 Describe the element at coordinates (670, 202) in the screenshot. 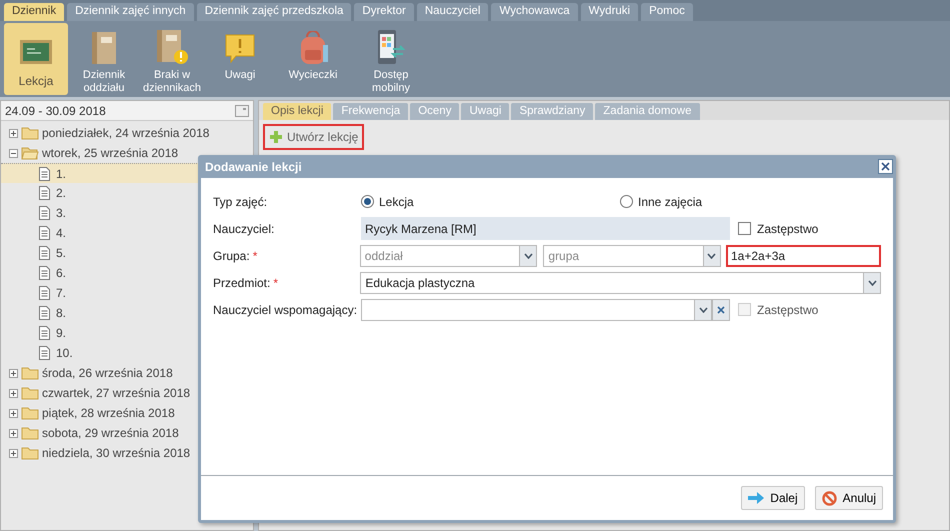

I see `radio-label: Inne zajęcia` at that location.